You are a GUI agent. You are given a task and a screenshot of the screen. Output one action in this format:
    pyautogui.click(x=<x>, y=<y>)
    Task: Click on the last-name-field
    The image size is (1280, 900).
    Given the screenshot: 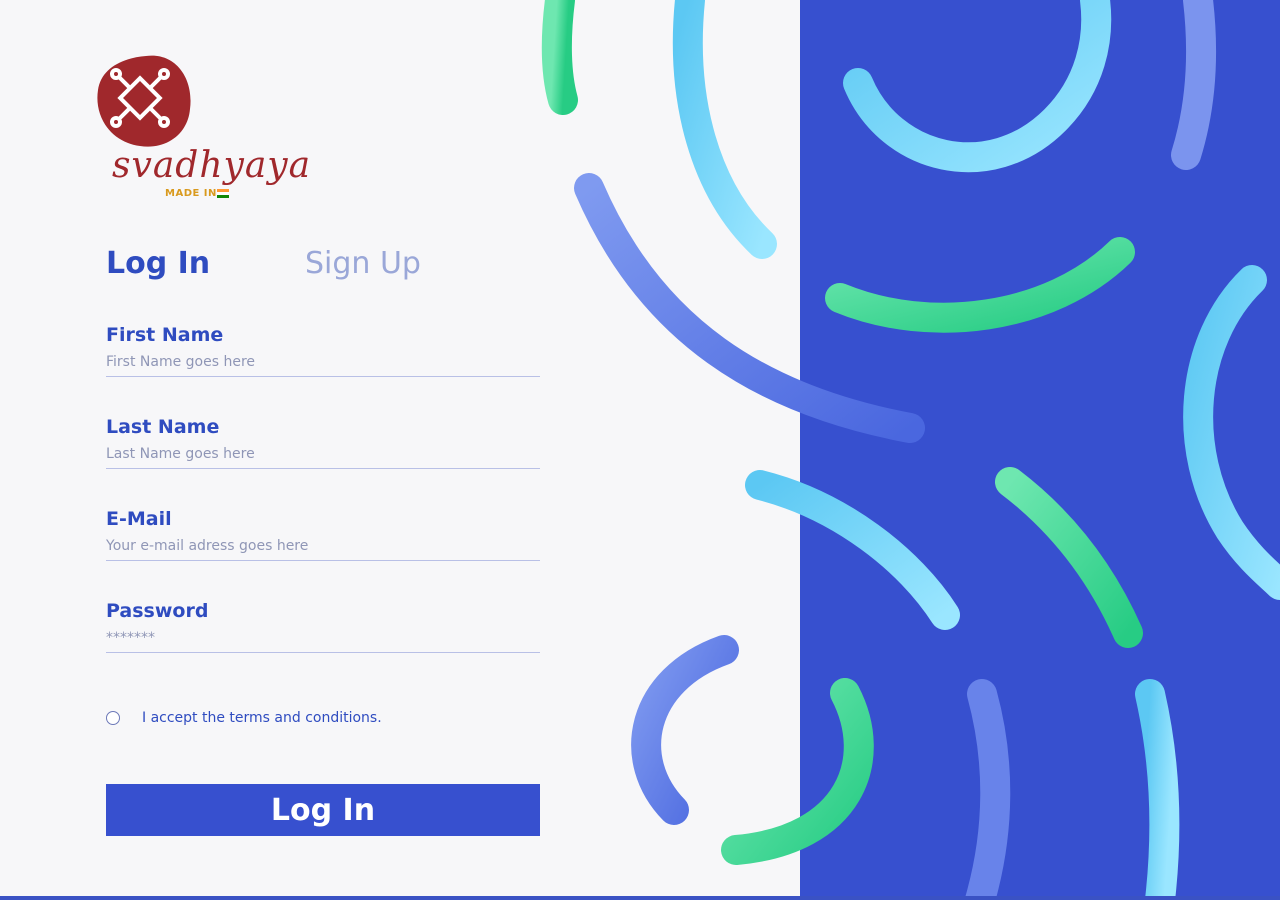 What is the action you would take?
    pyautogui.click(x=323, y=457)
    